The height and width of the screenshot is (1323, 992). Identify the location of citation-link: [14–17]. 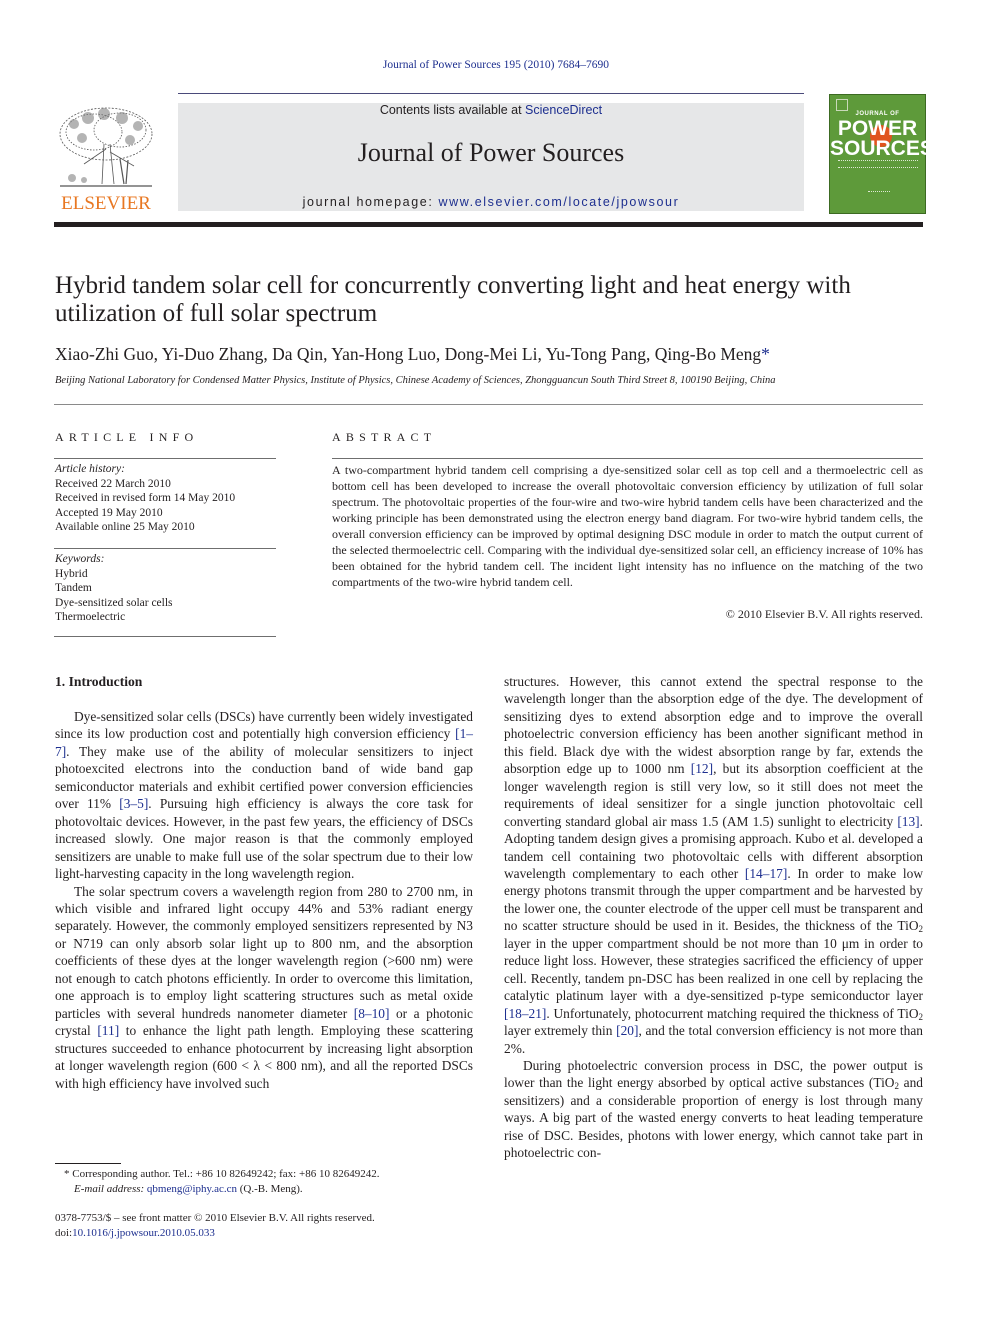
(766, 873).